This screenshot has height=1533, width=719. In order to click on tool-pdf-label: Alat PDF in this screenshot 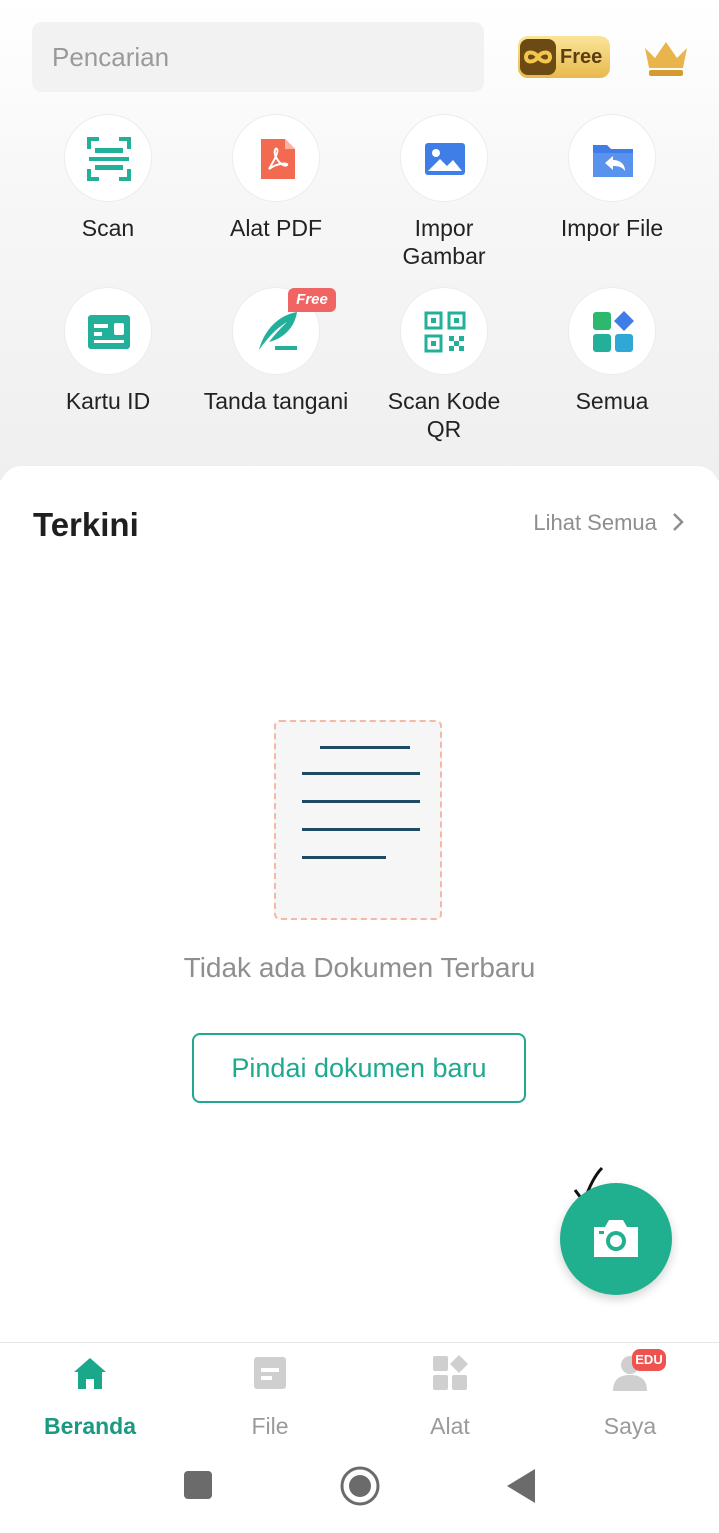, I will do `click(276, 228)`.